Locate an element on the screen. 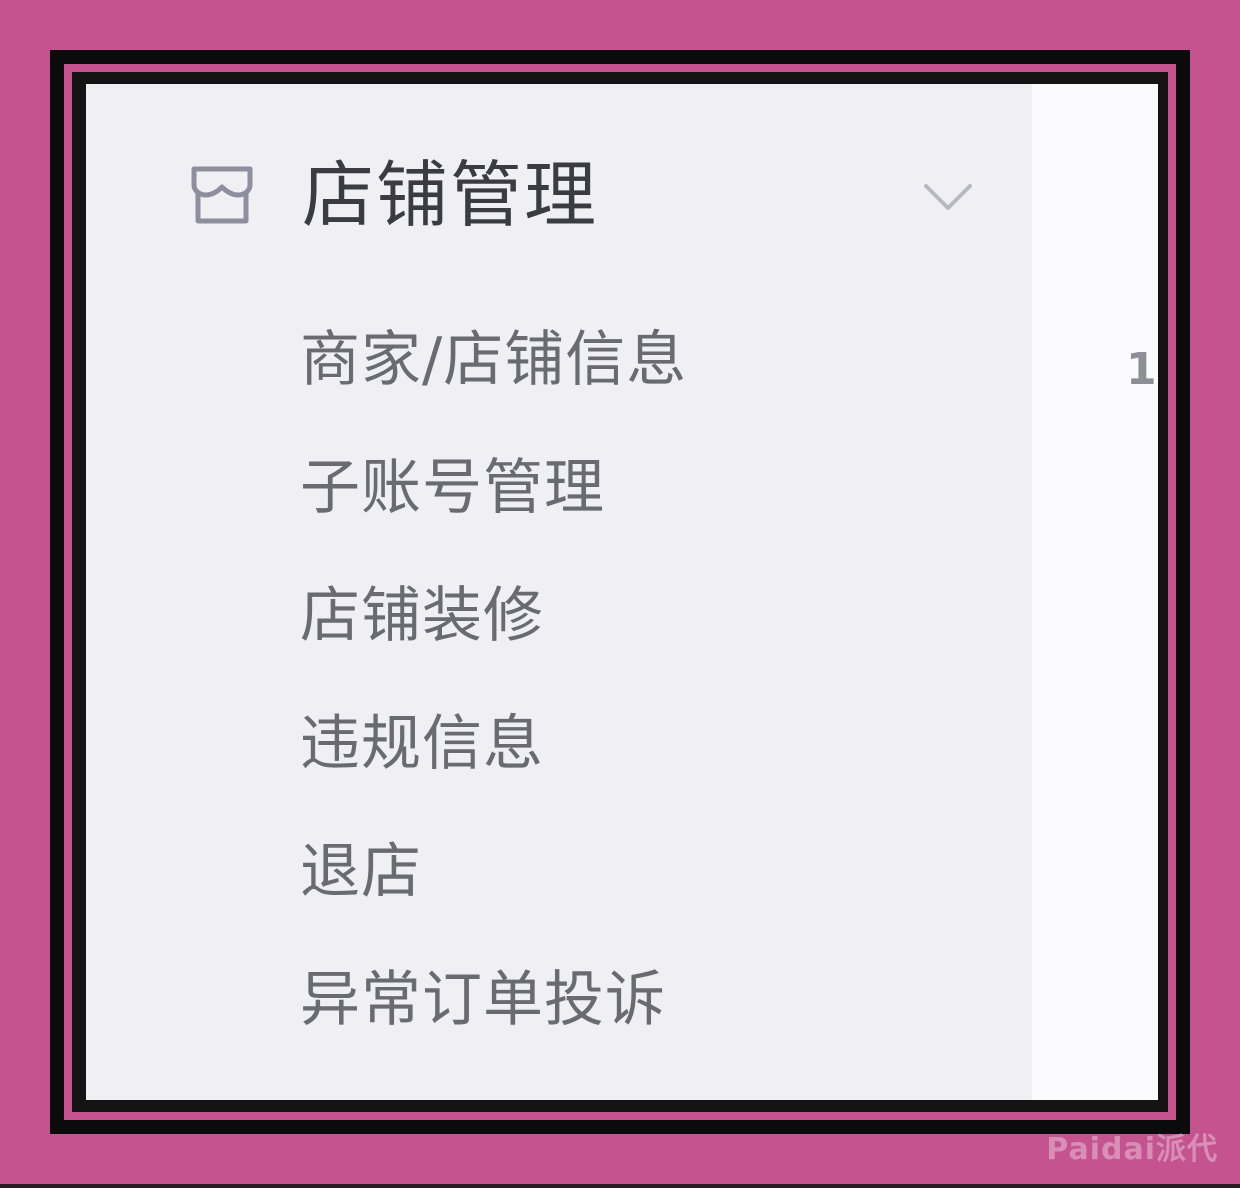  menu-item-close-store: 退店 is located at coordinates (493, 872).